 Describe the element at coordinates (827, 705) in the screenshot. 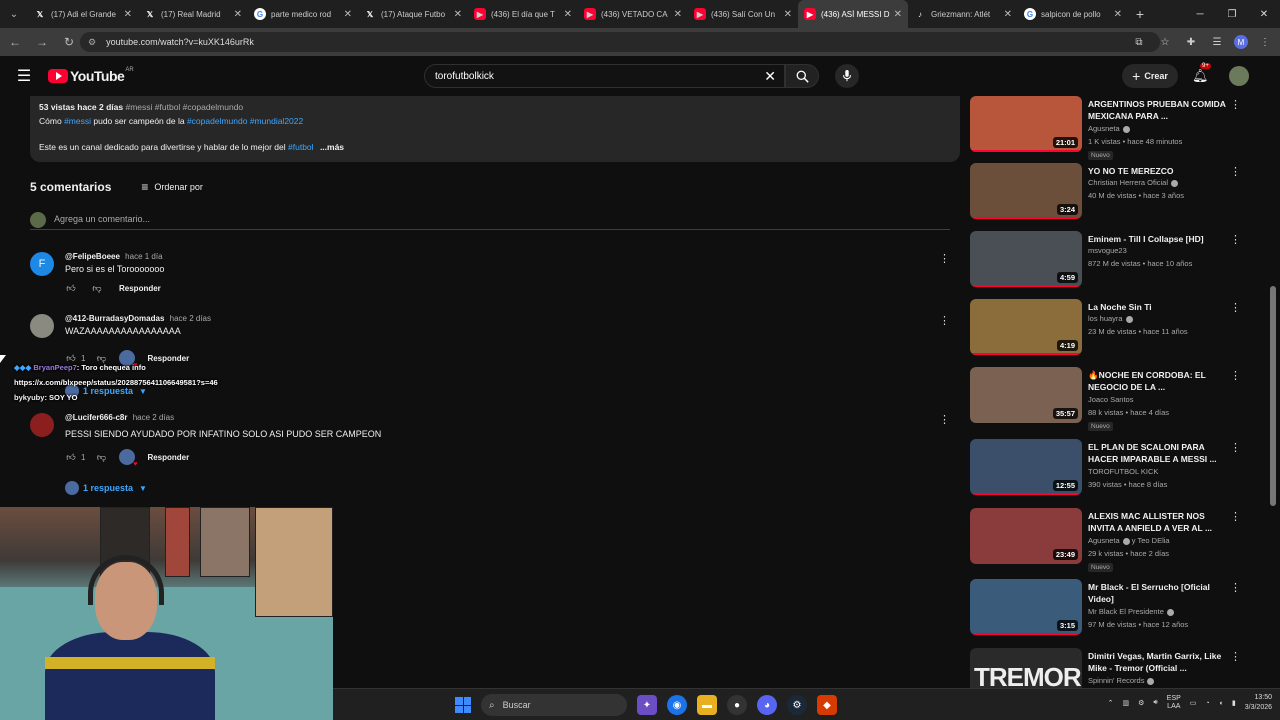

I see `app-icon: ◆` at that location.